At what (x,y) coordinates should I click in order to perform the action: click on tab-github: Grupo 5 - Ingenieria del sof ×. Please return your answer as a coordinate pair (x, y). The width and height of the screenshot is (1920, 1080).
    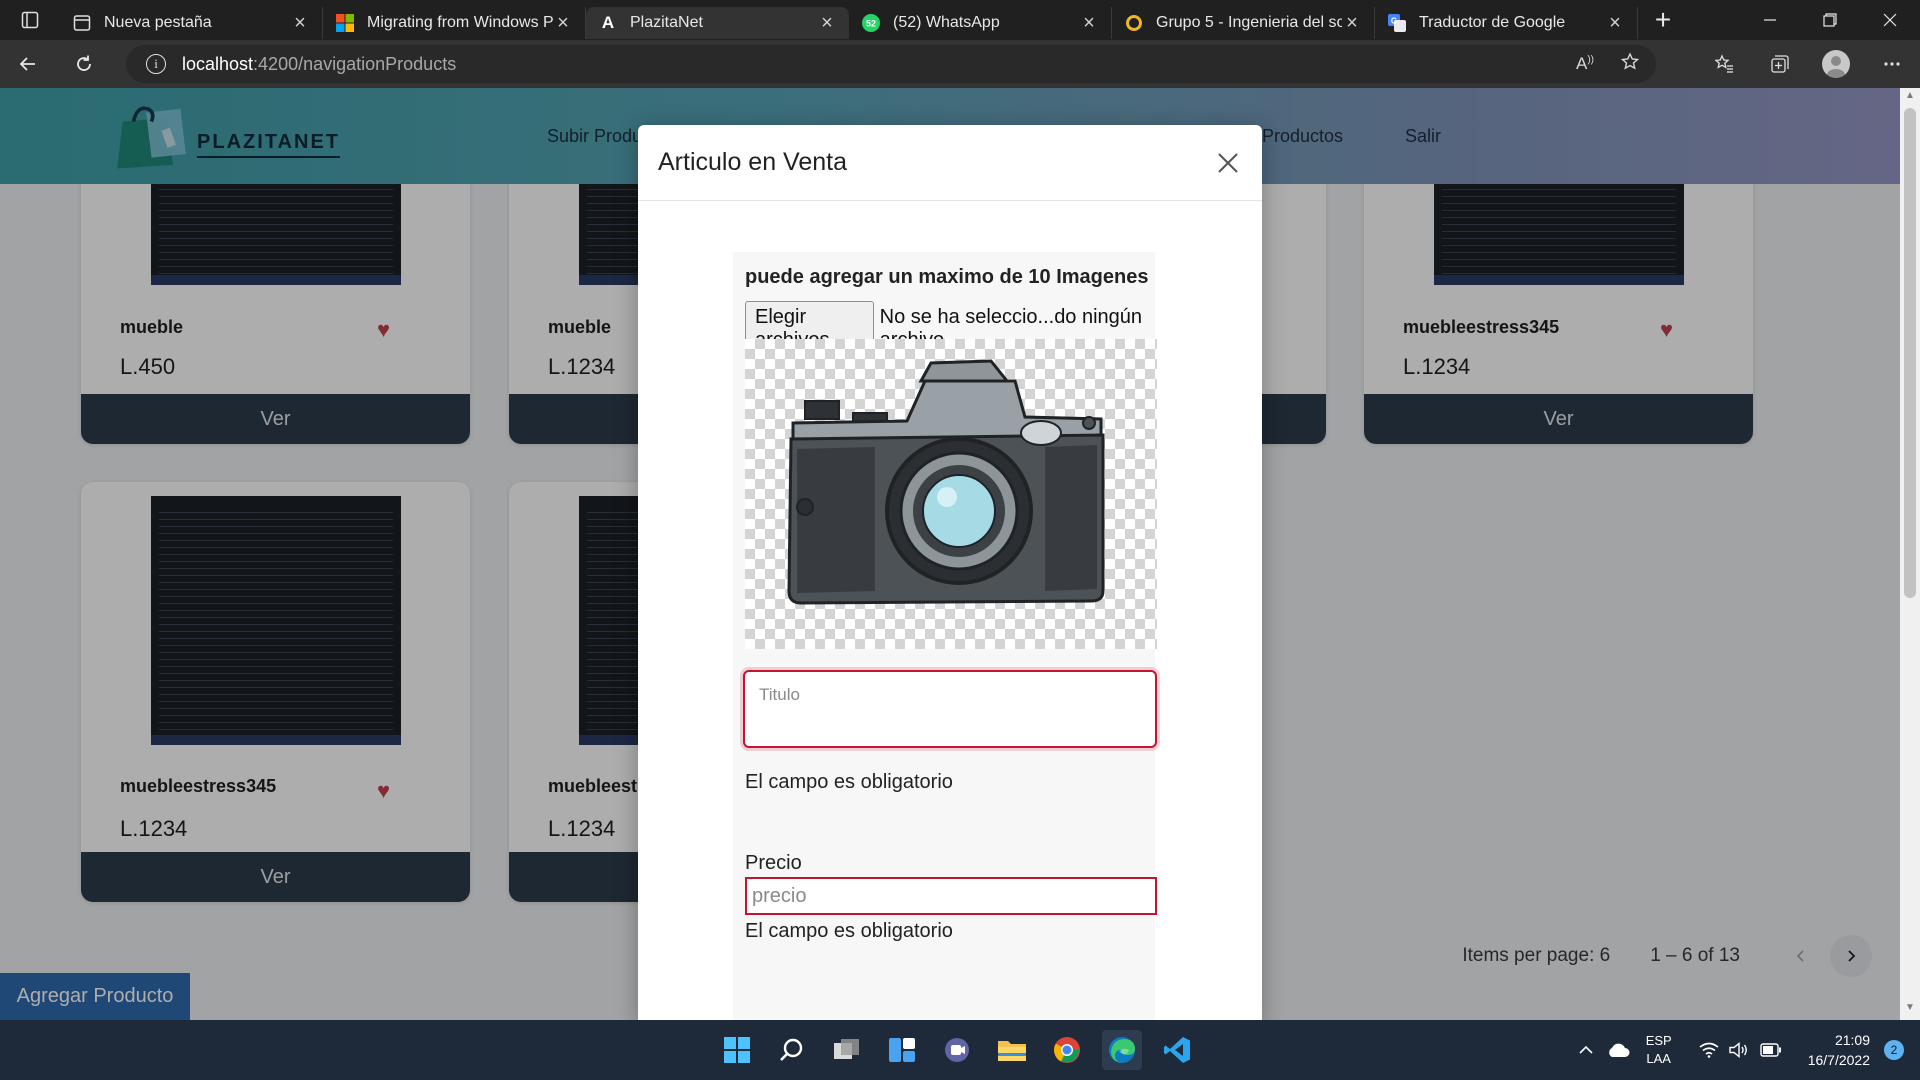
    Looking at the image, I should click on (1243, 23).